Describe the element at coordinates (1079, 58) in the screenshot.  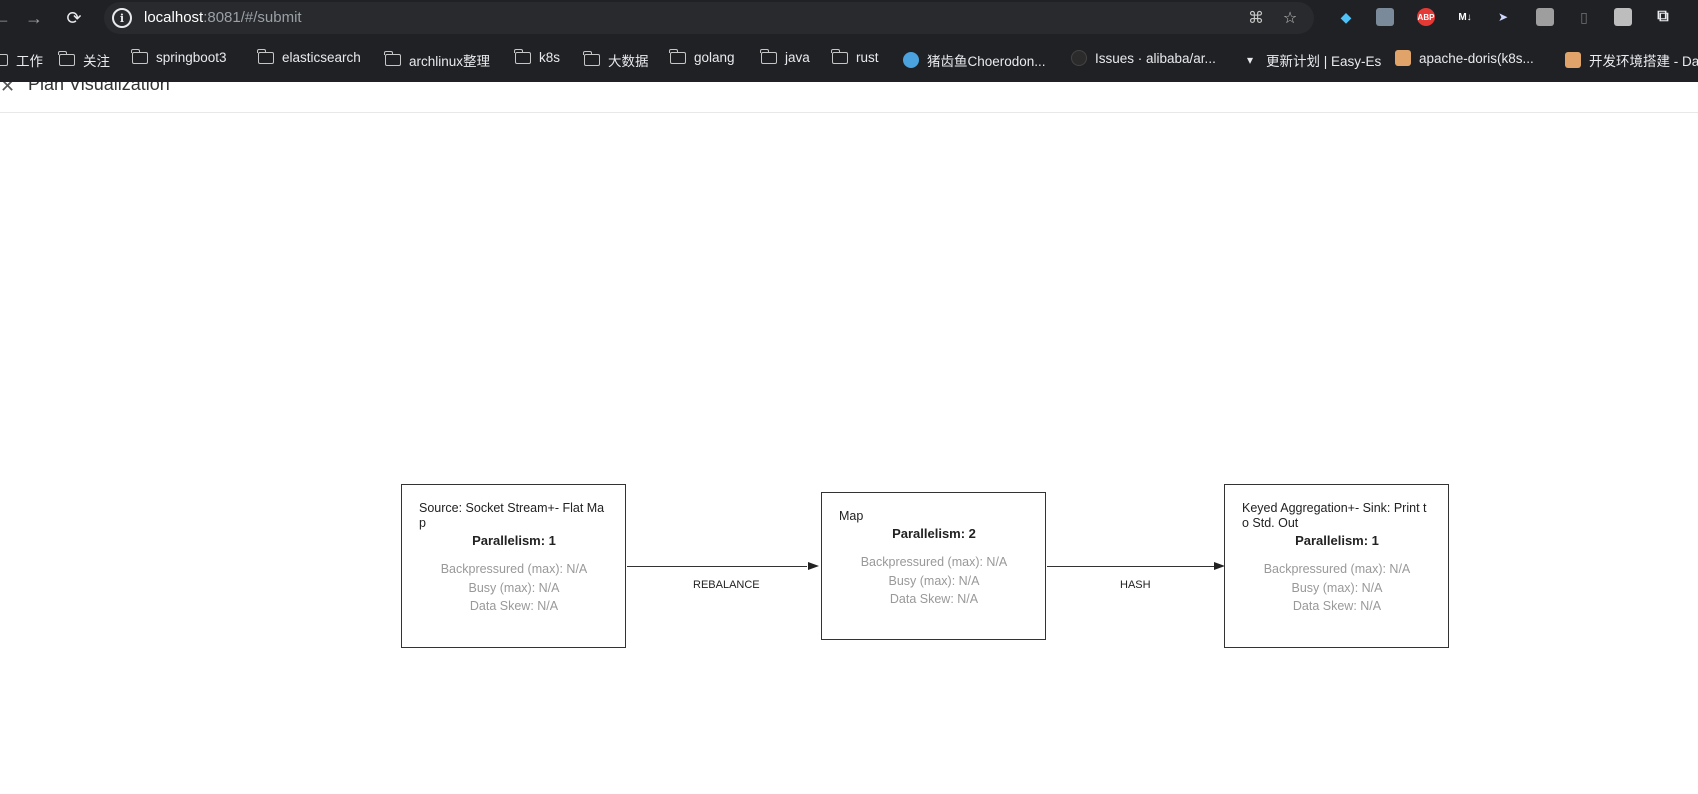
I see `github-icon` at that location.